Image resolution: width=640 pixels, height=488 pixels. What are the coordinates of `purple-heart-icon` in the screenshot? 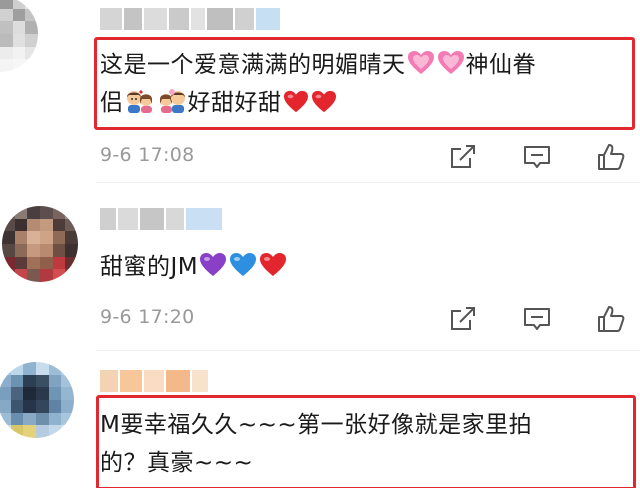 It's located at (213, 264).